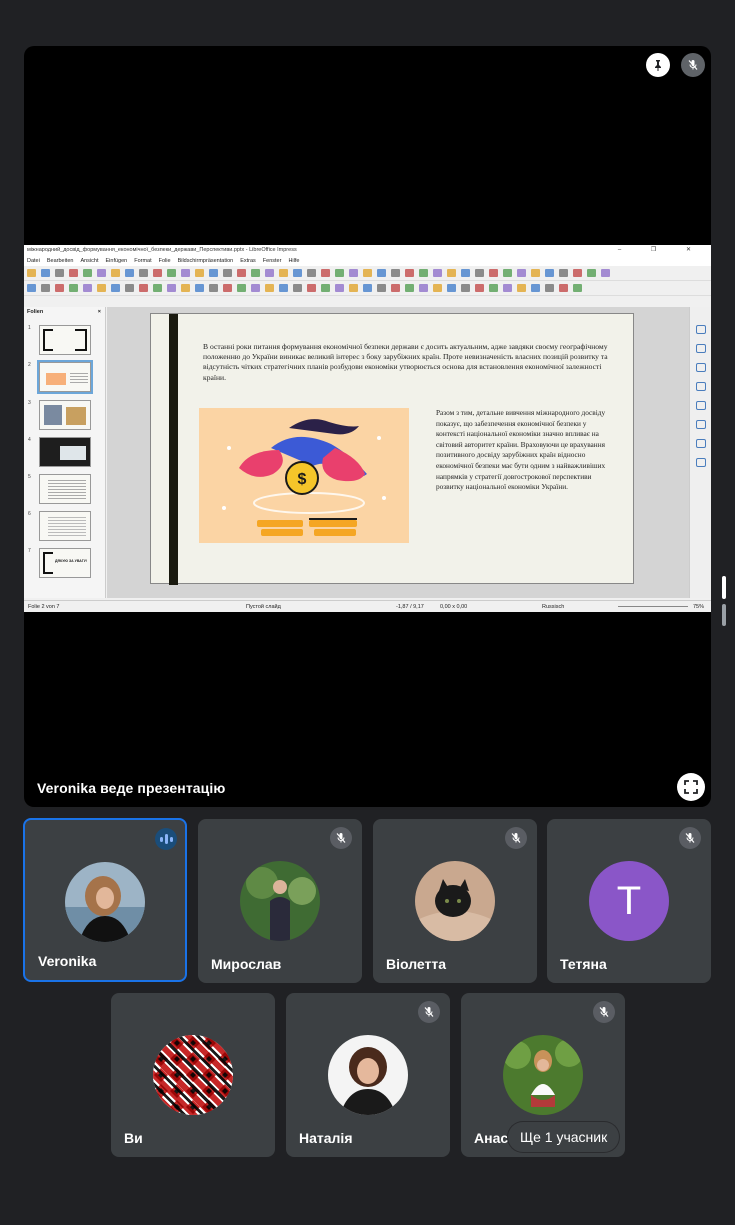 The height and width of the screenshot is (1225, 735). What do you see at coordinates (193, 1075) in the screenshot?
I see `participant-tile-self: Ви` at bounding box center [193, 1075].